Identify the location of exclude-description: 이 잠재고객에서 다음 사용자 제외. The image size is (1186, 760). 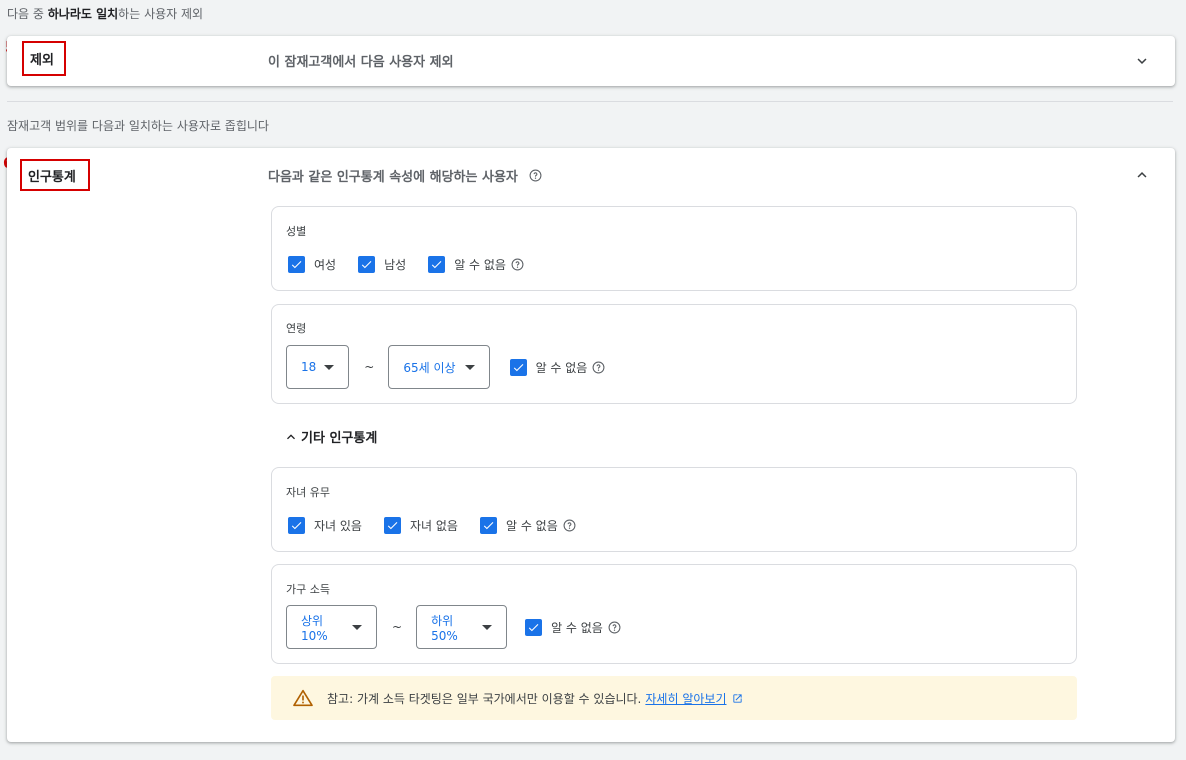
(361, 62).